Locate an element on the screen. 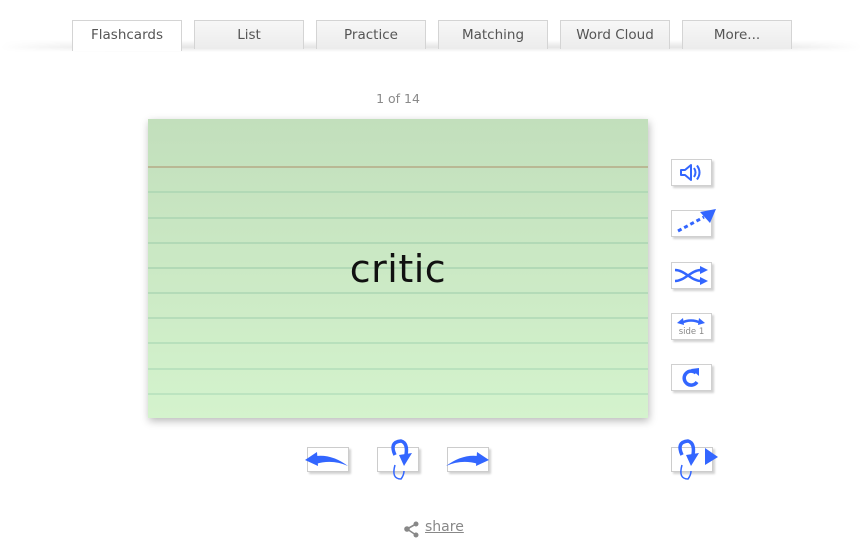 The height and width of the screenshot is (545, 862). speaker-icon is located at coordinates (690, 172).